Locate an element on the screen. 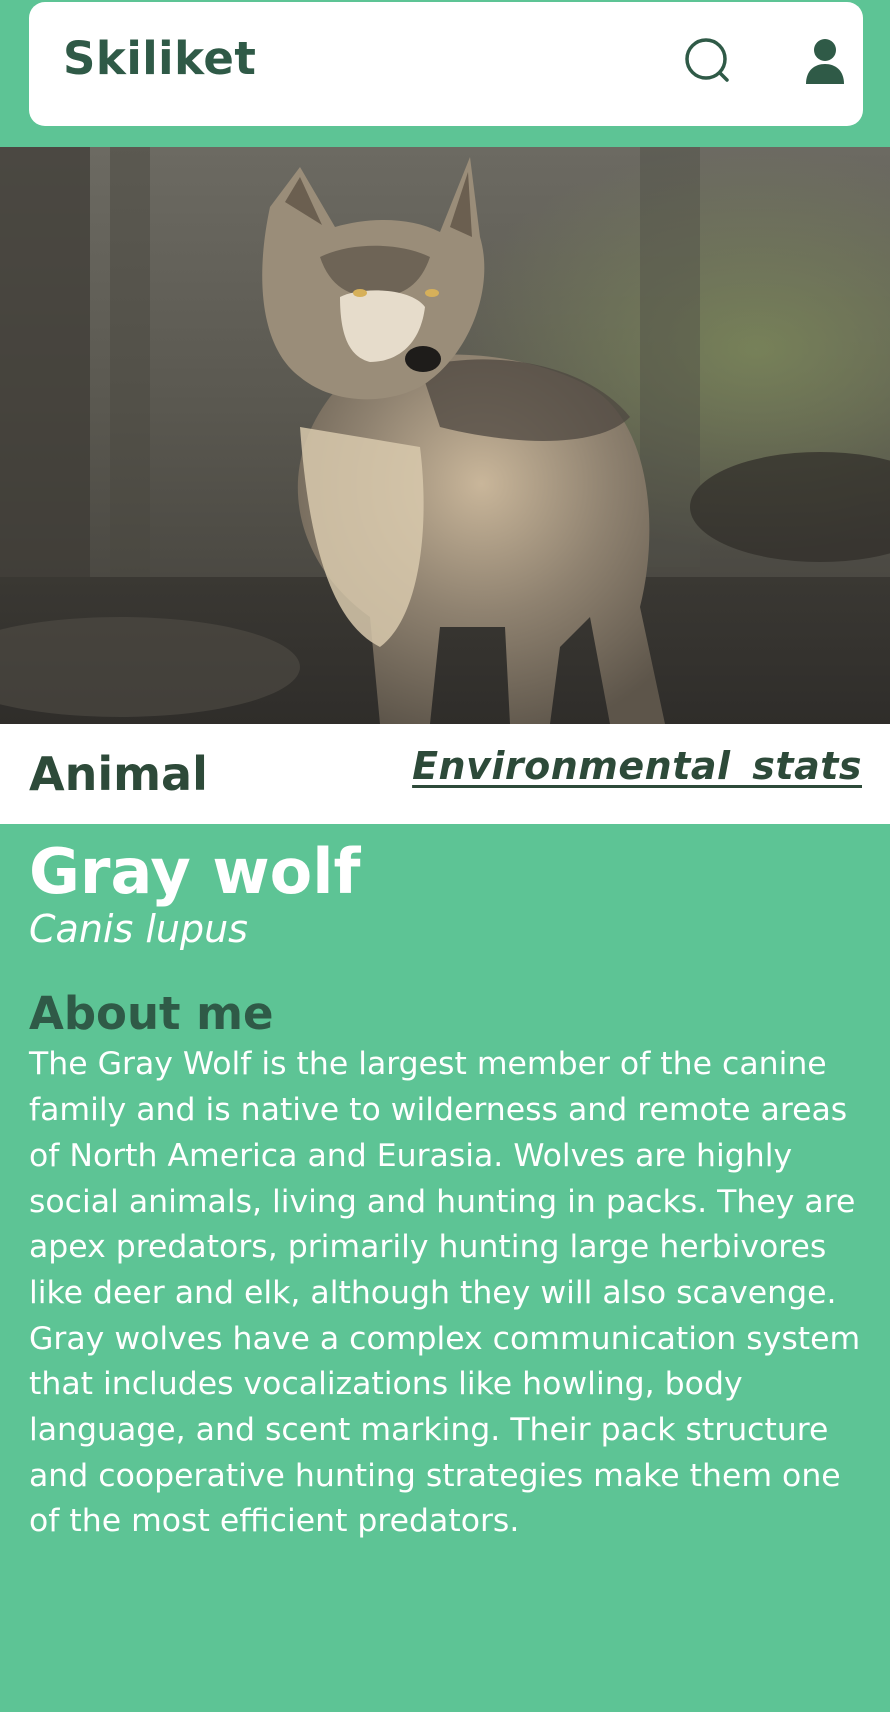 This screenshot has width=890, height=1712. app-title: Skiliket is located at coordinates (160, 58).